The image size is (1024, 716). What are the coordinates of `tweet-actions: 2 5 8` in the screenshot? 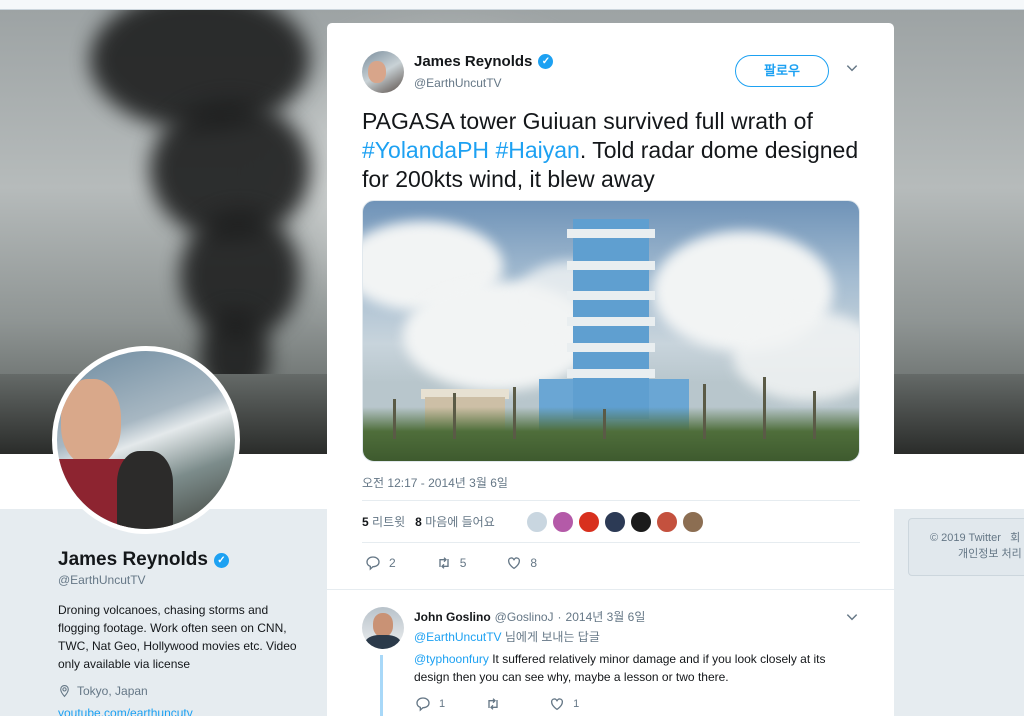 It's located at (471, 563).